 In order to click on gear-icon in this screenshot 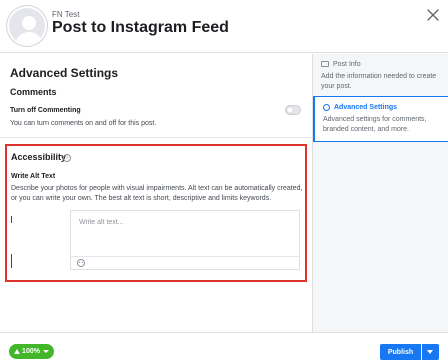, I will do `click(326, 107)`.